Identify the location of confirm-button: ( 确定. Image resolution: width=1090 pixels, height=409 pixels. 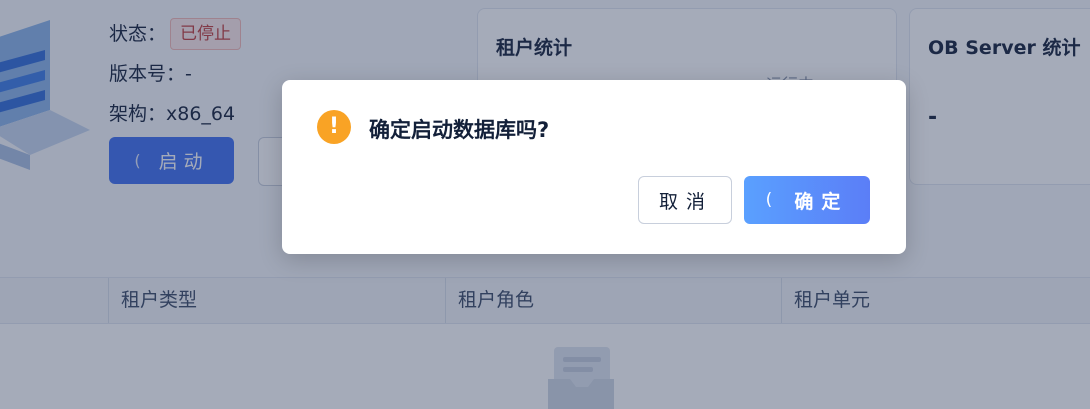
(807, 200).